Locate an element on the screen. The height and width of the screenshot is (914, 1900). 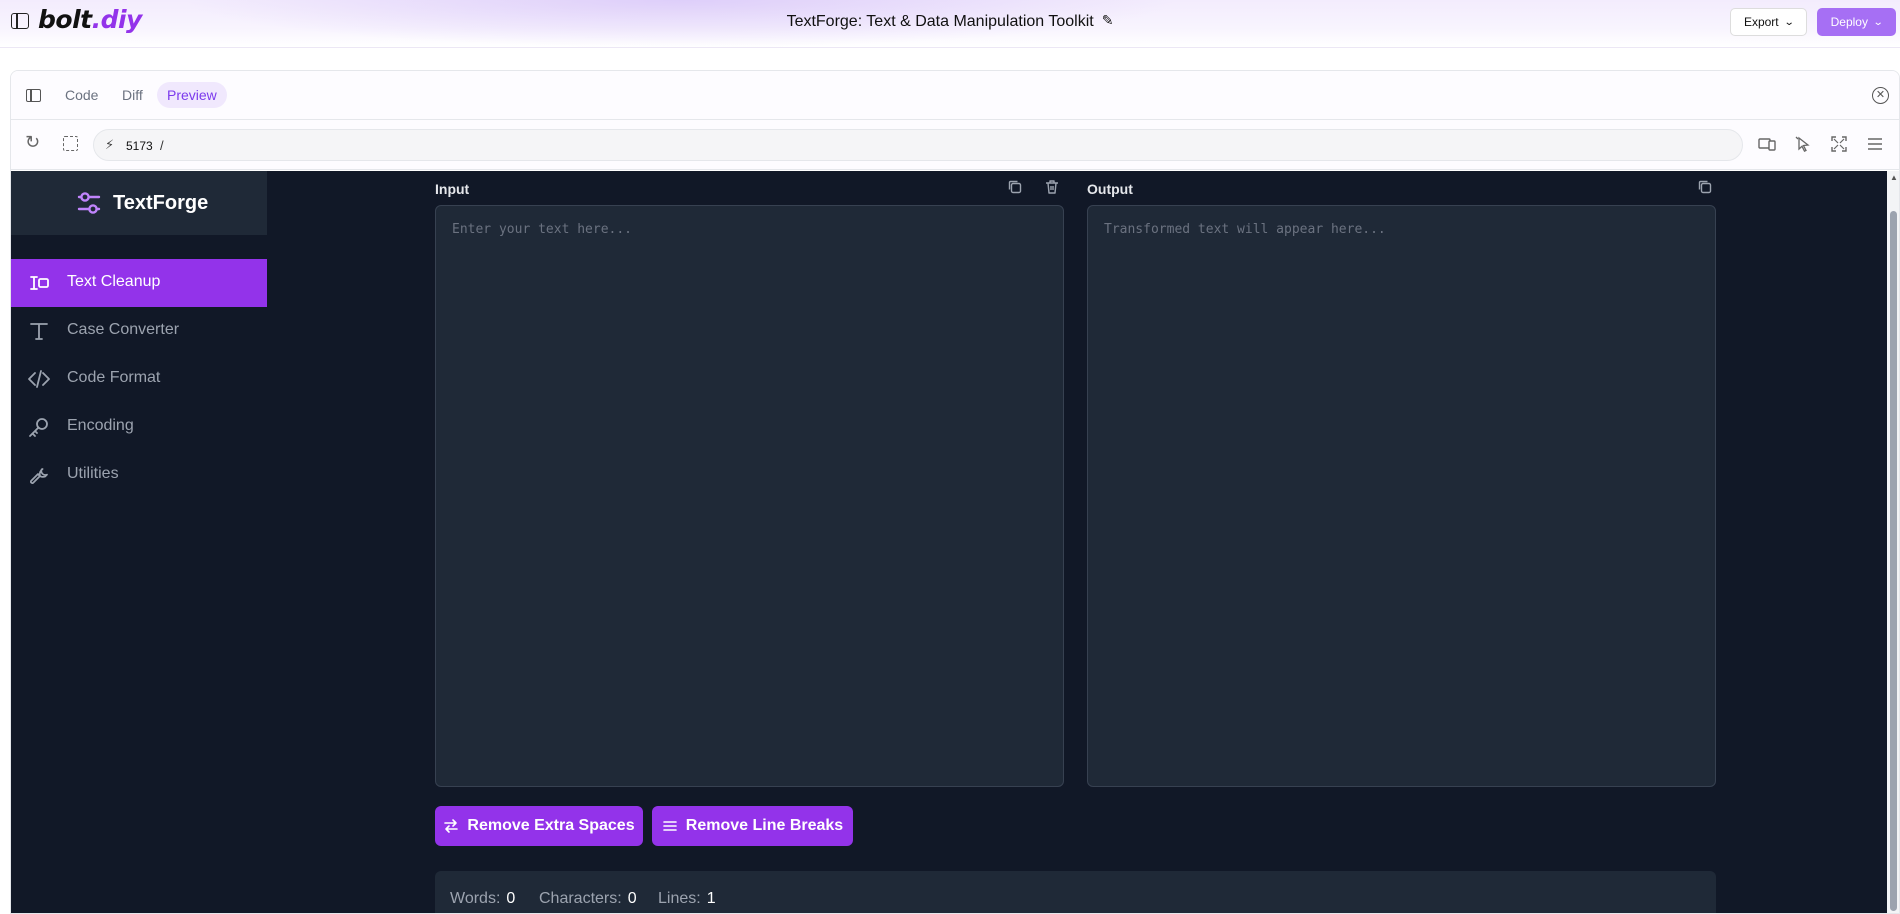
character-count-value: 0 is located at coordinates (632, 898).